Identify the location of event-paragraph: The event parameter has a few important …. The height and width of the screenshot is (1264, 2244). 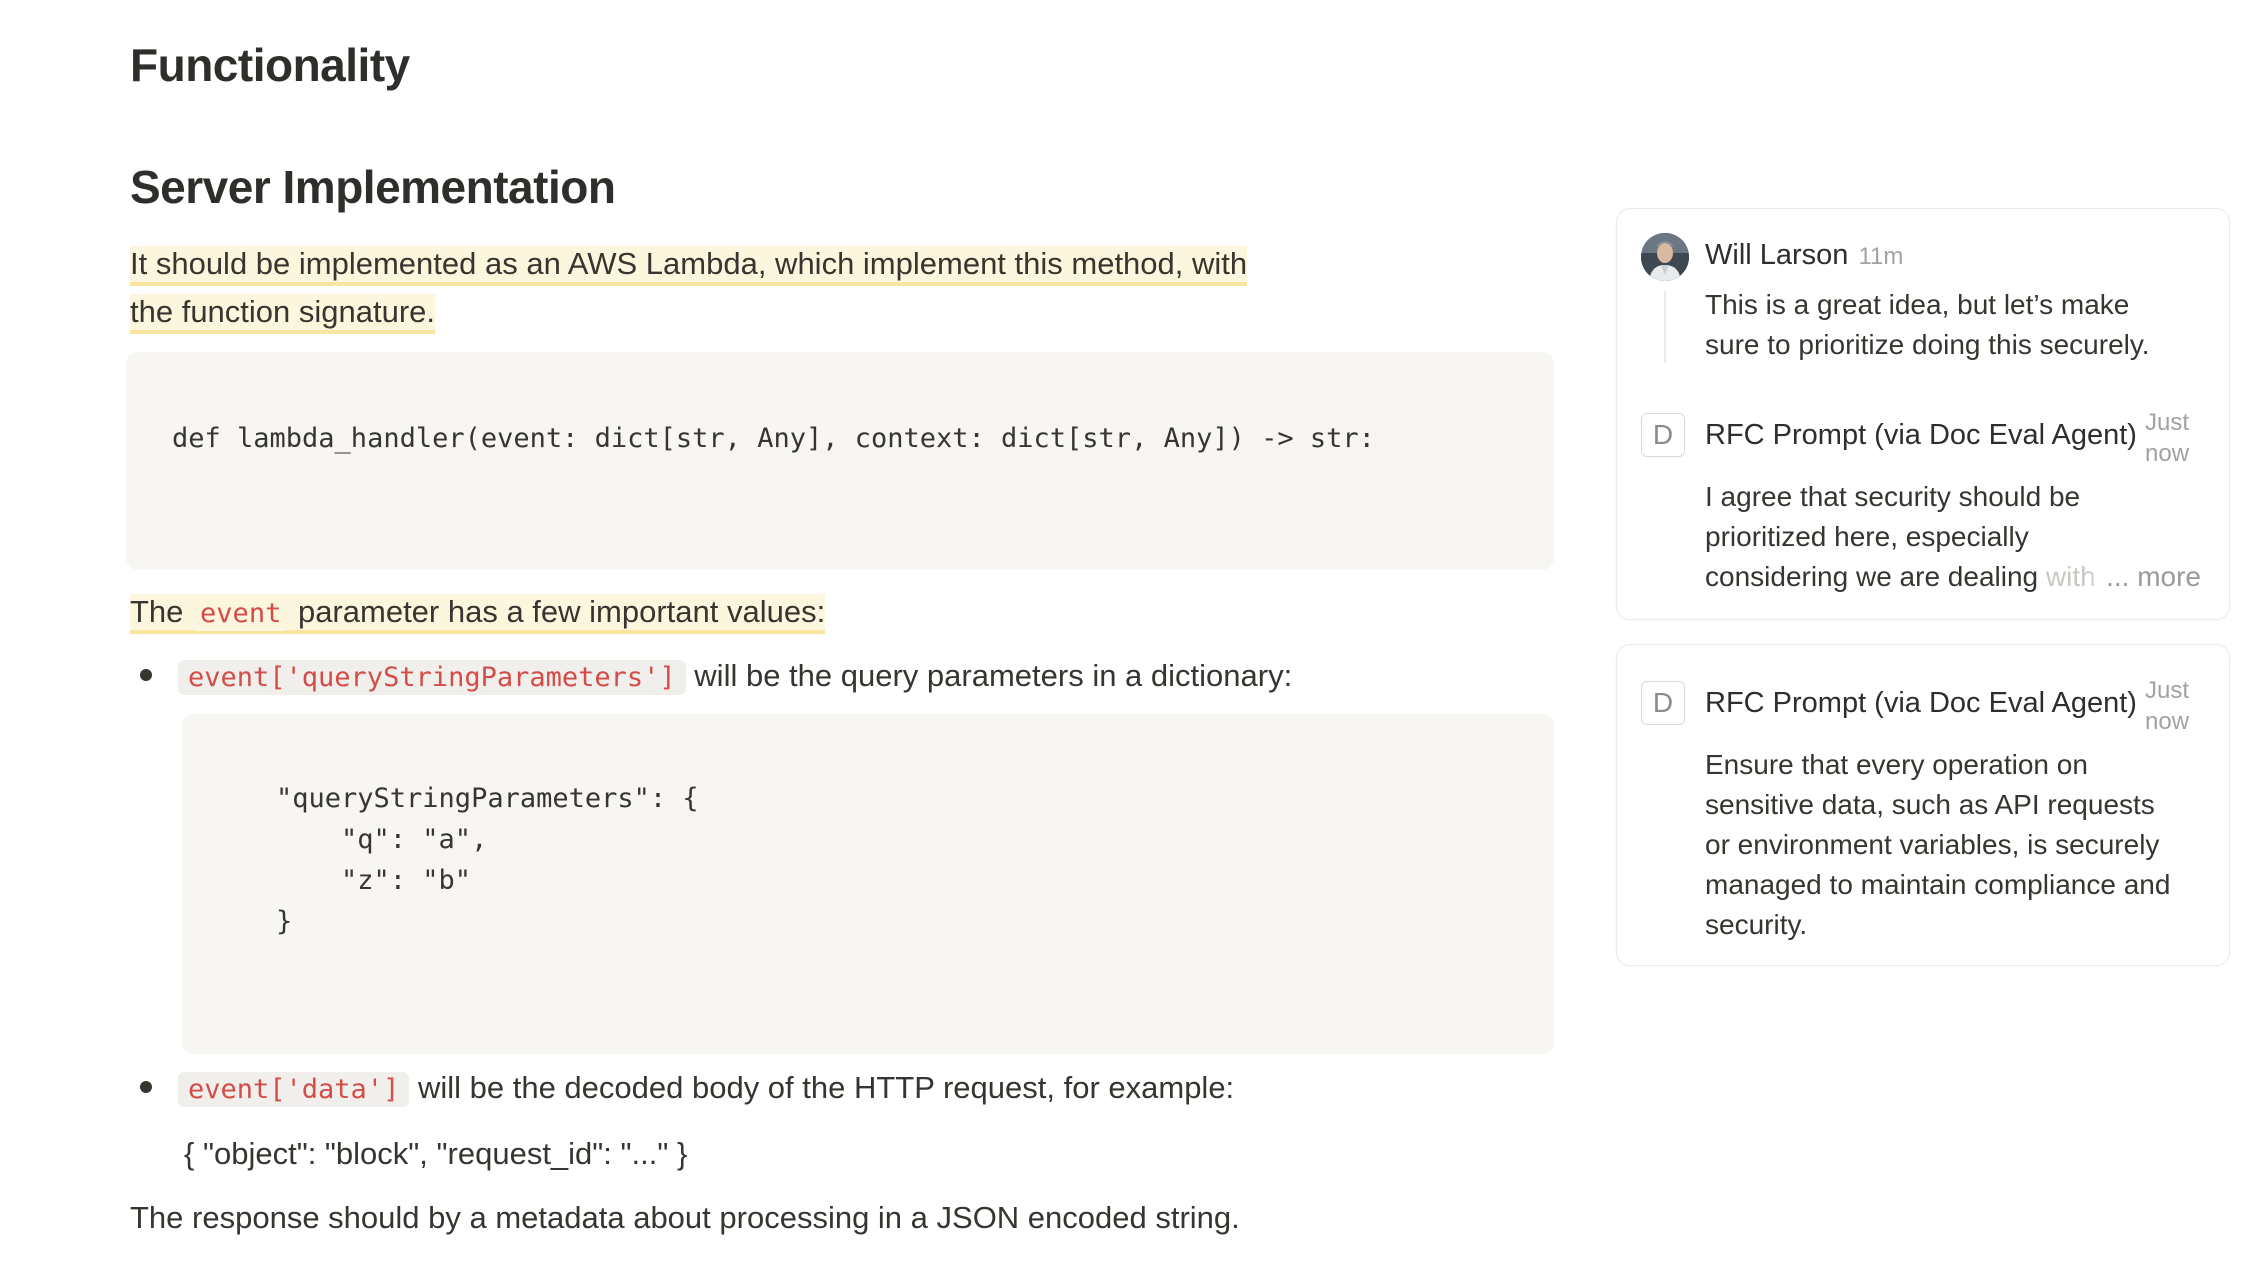
(478, 613).